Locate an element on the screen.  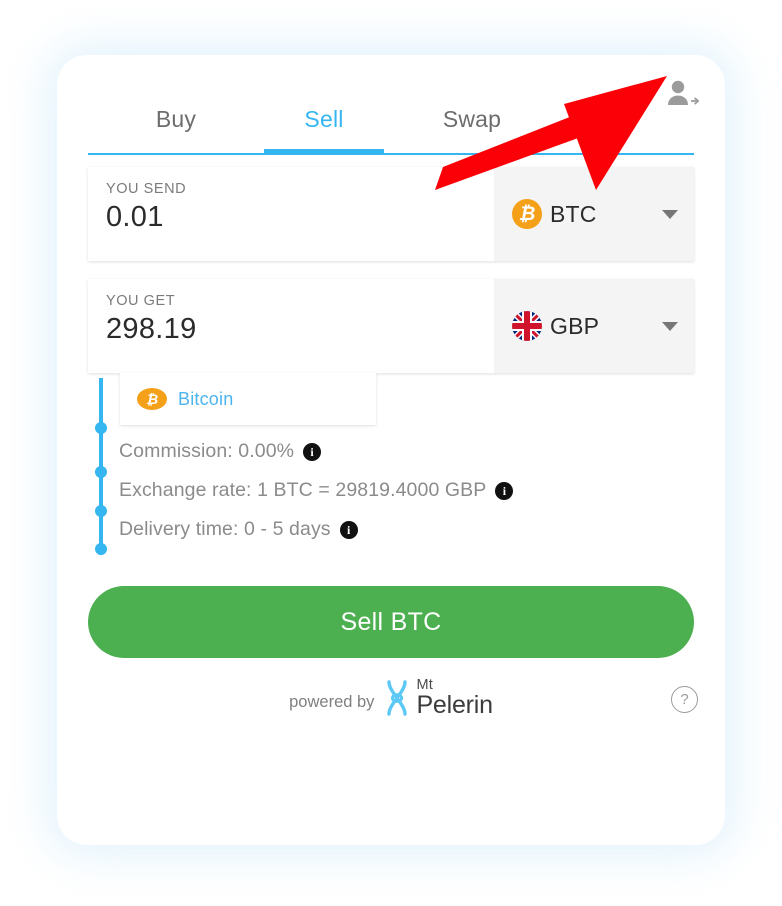
you-get-currency-code: GBP is located at coordinates (575, 325).